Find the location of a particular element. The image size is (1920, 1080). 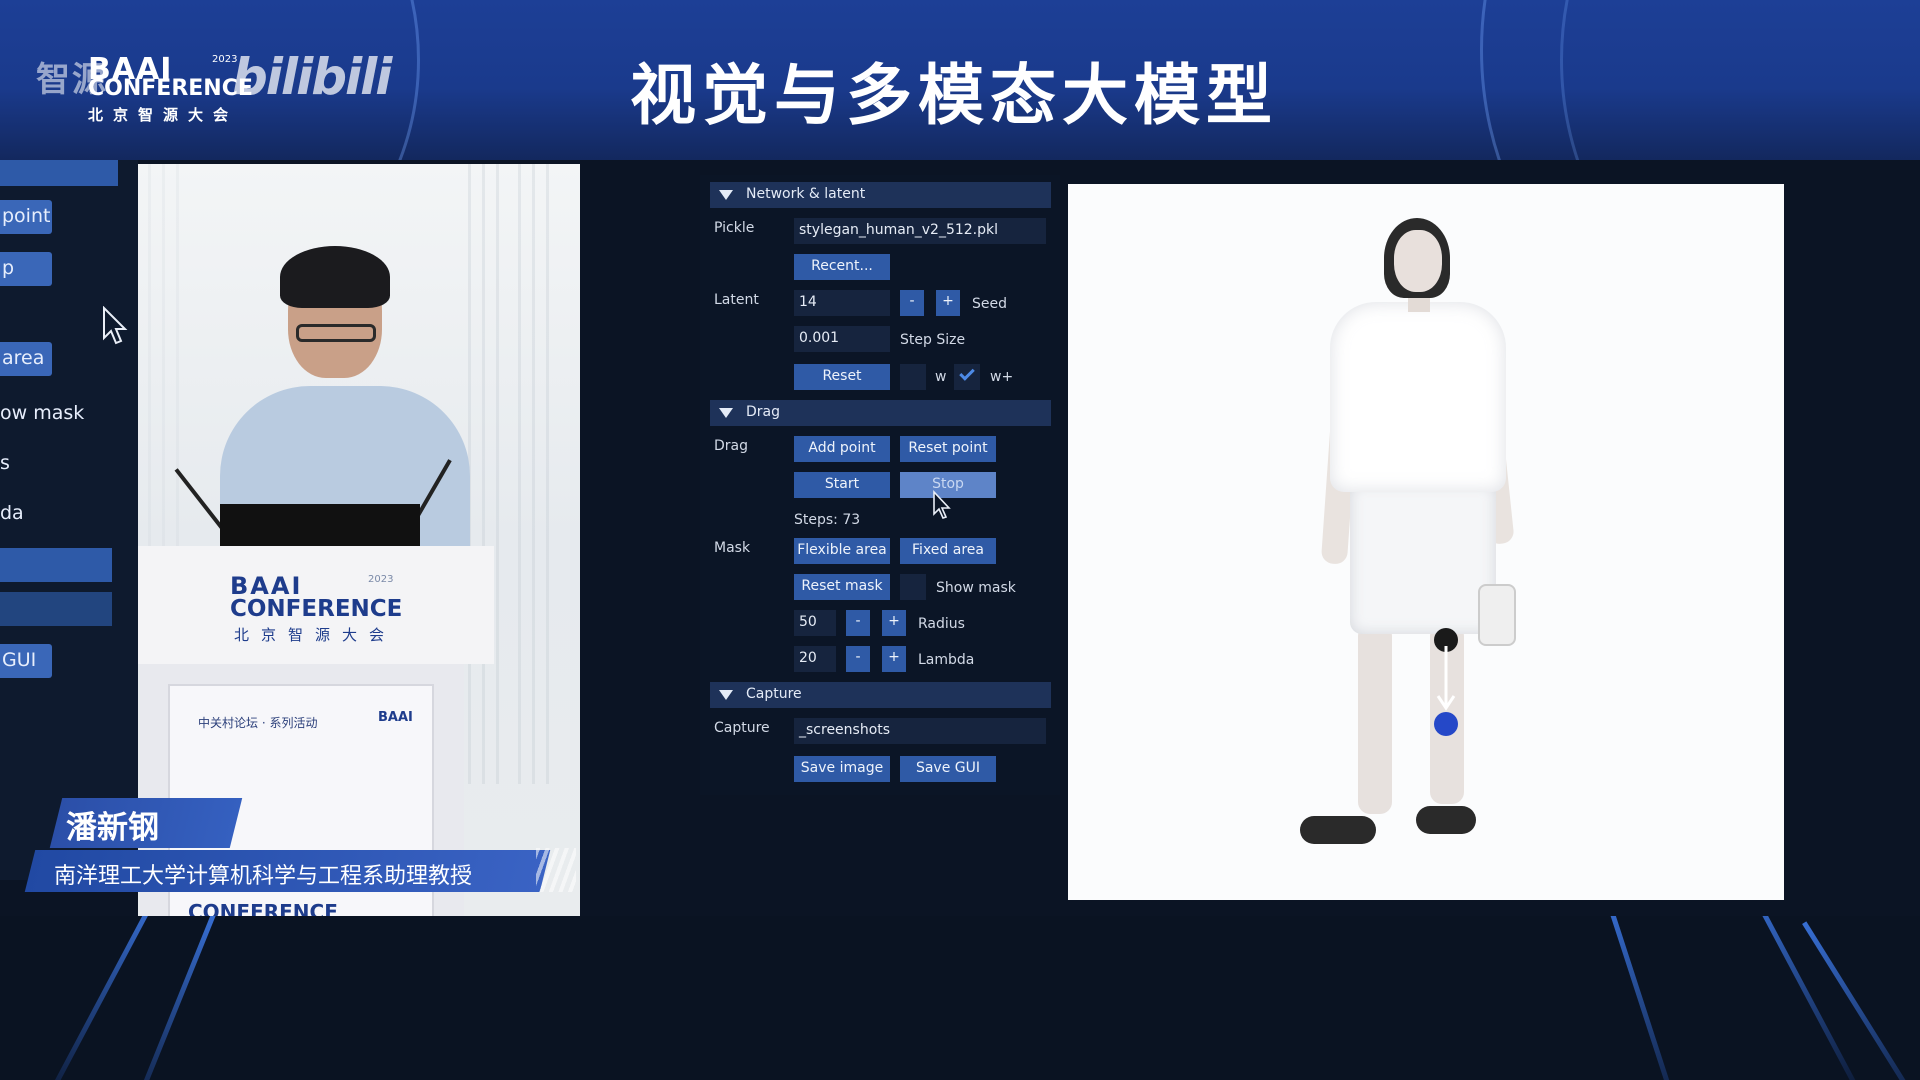

cropped-button-gui: GUI is located at coordinates (26, 661).